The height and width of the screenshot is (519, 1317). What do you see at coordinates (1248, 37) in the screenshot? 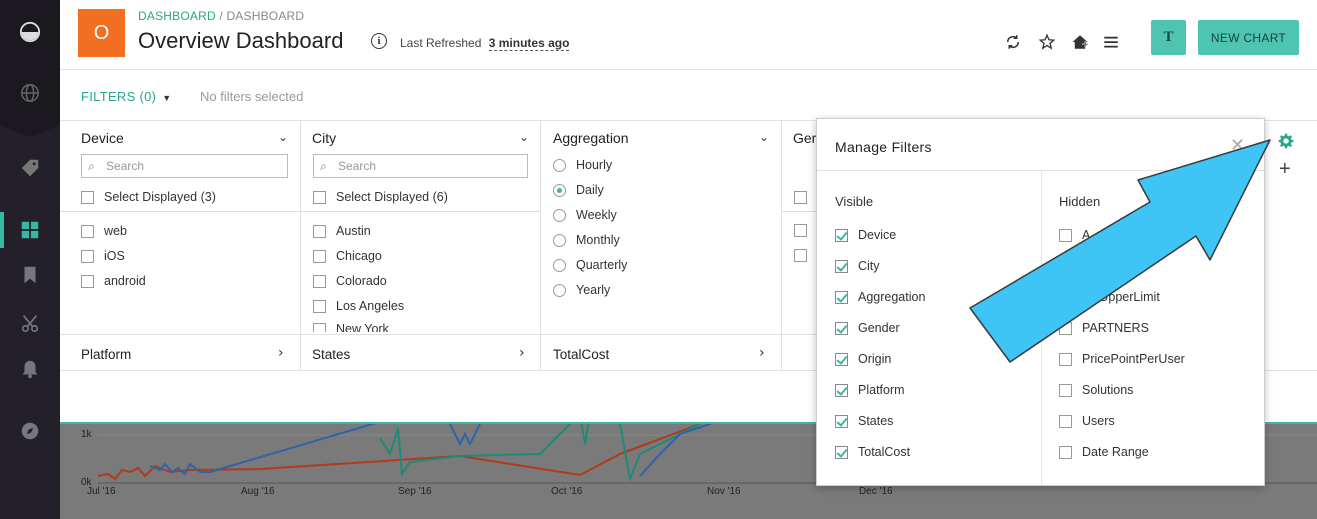
I see `new-chart-button: NEW CHART` at bounding box center [1248, 37].